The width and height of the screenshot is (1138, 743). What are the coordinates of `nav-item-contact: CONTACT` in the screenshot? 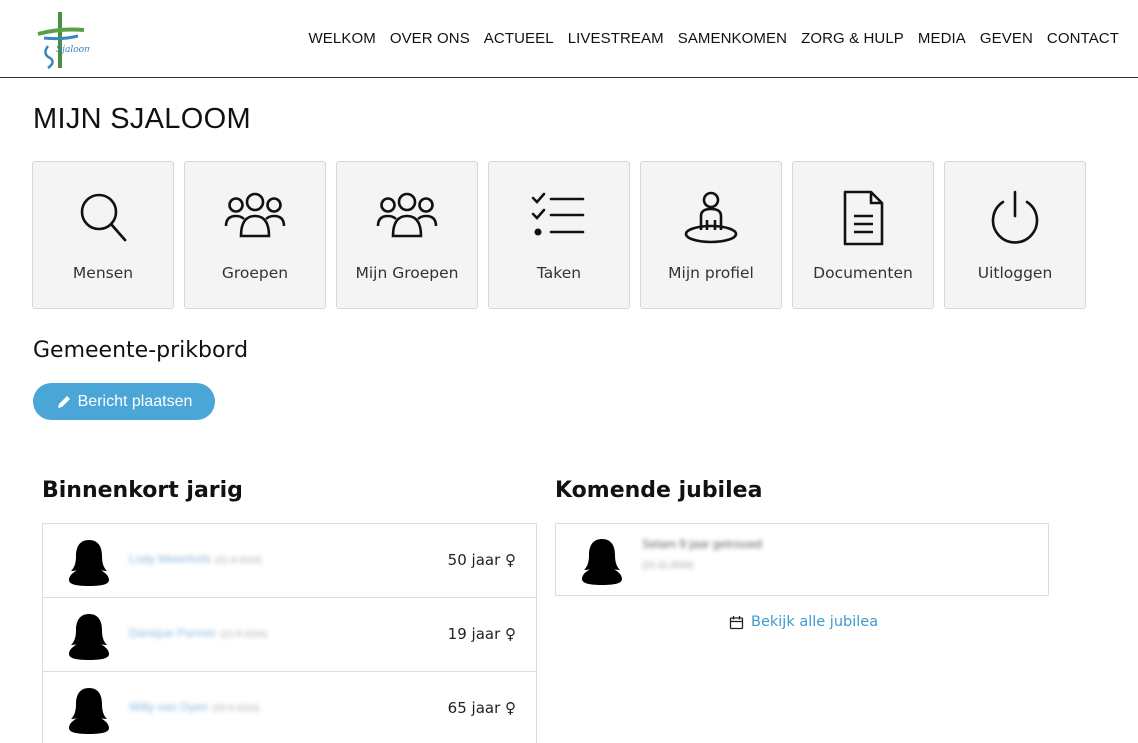 It's located at (1083, 38).